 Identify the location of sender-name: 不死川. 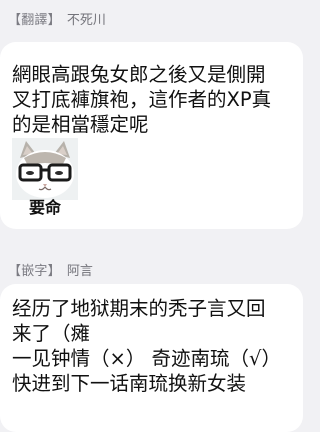
(86, 20).